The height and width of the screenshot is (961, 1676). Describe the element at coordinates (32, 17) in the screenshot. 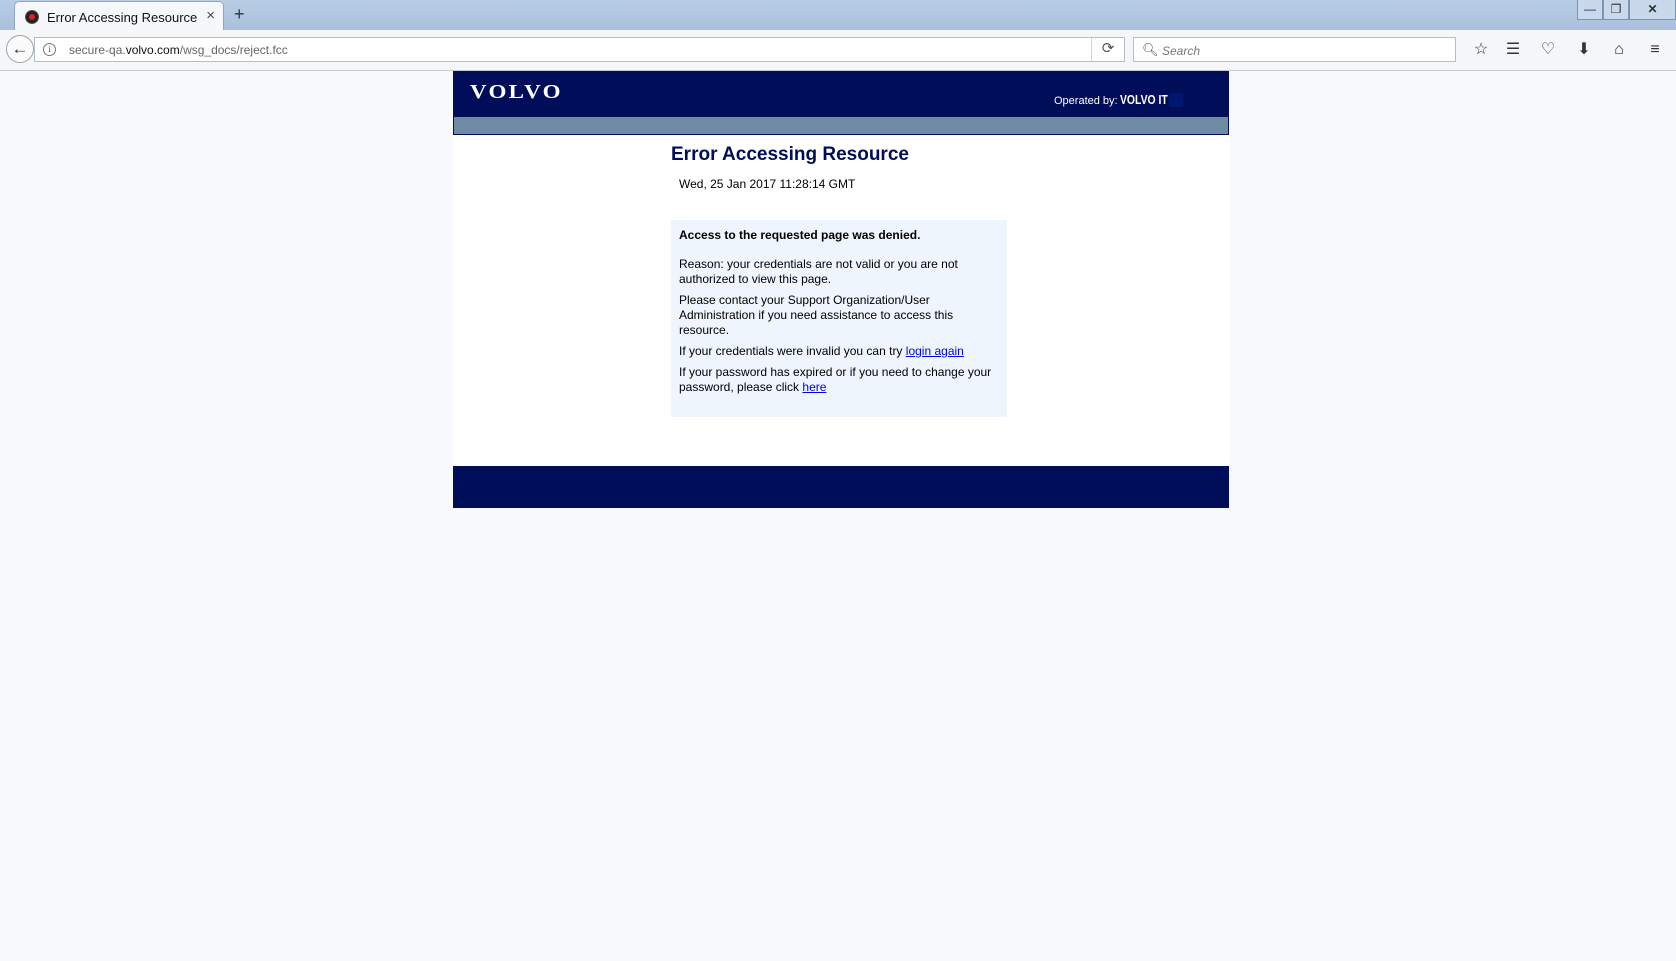

I see `favicon-icon` at that location.